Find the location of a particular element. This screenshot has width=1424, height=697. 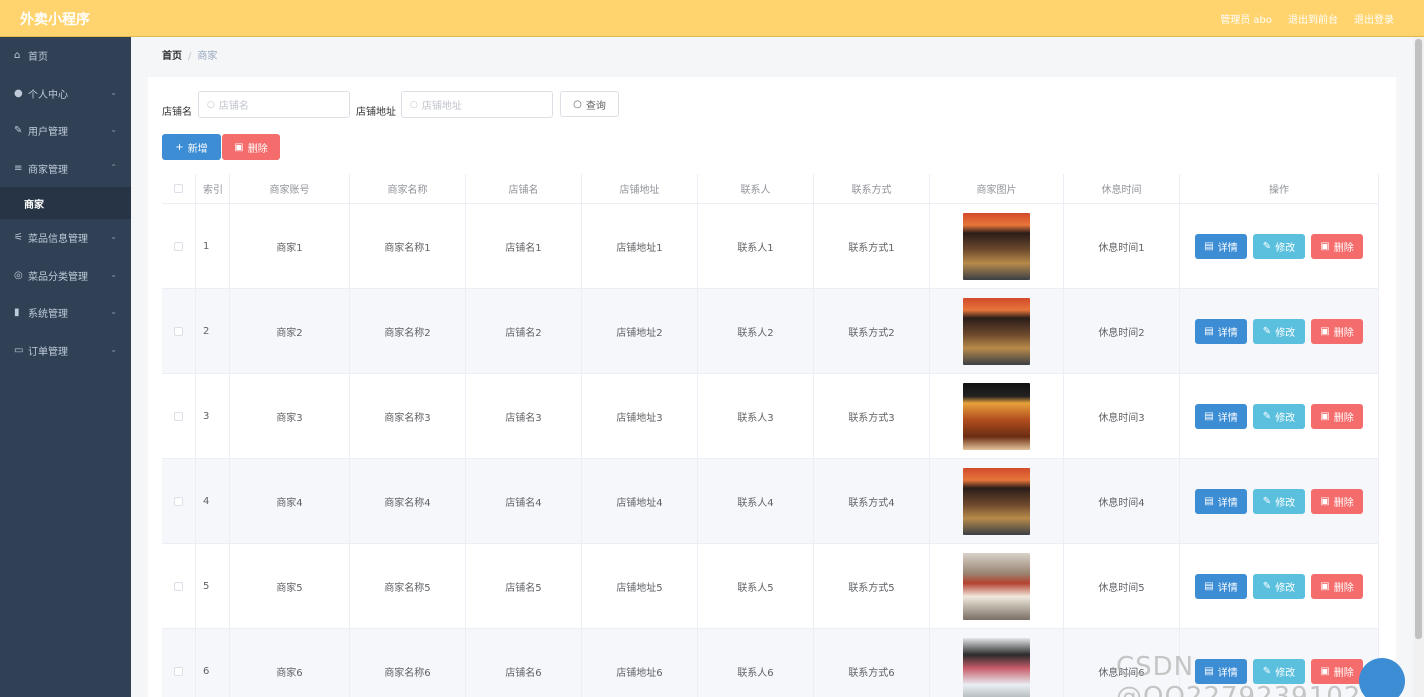

header-index: 索引 is located at coordinates (213, 188).